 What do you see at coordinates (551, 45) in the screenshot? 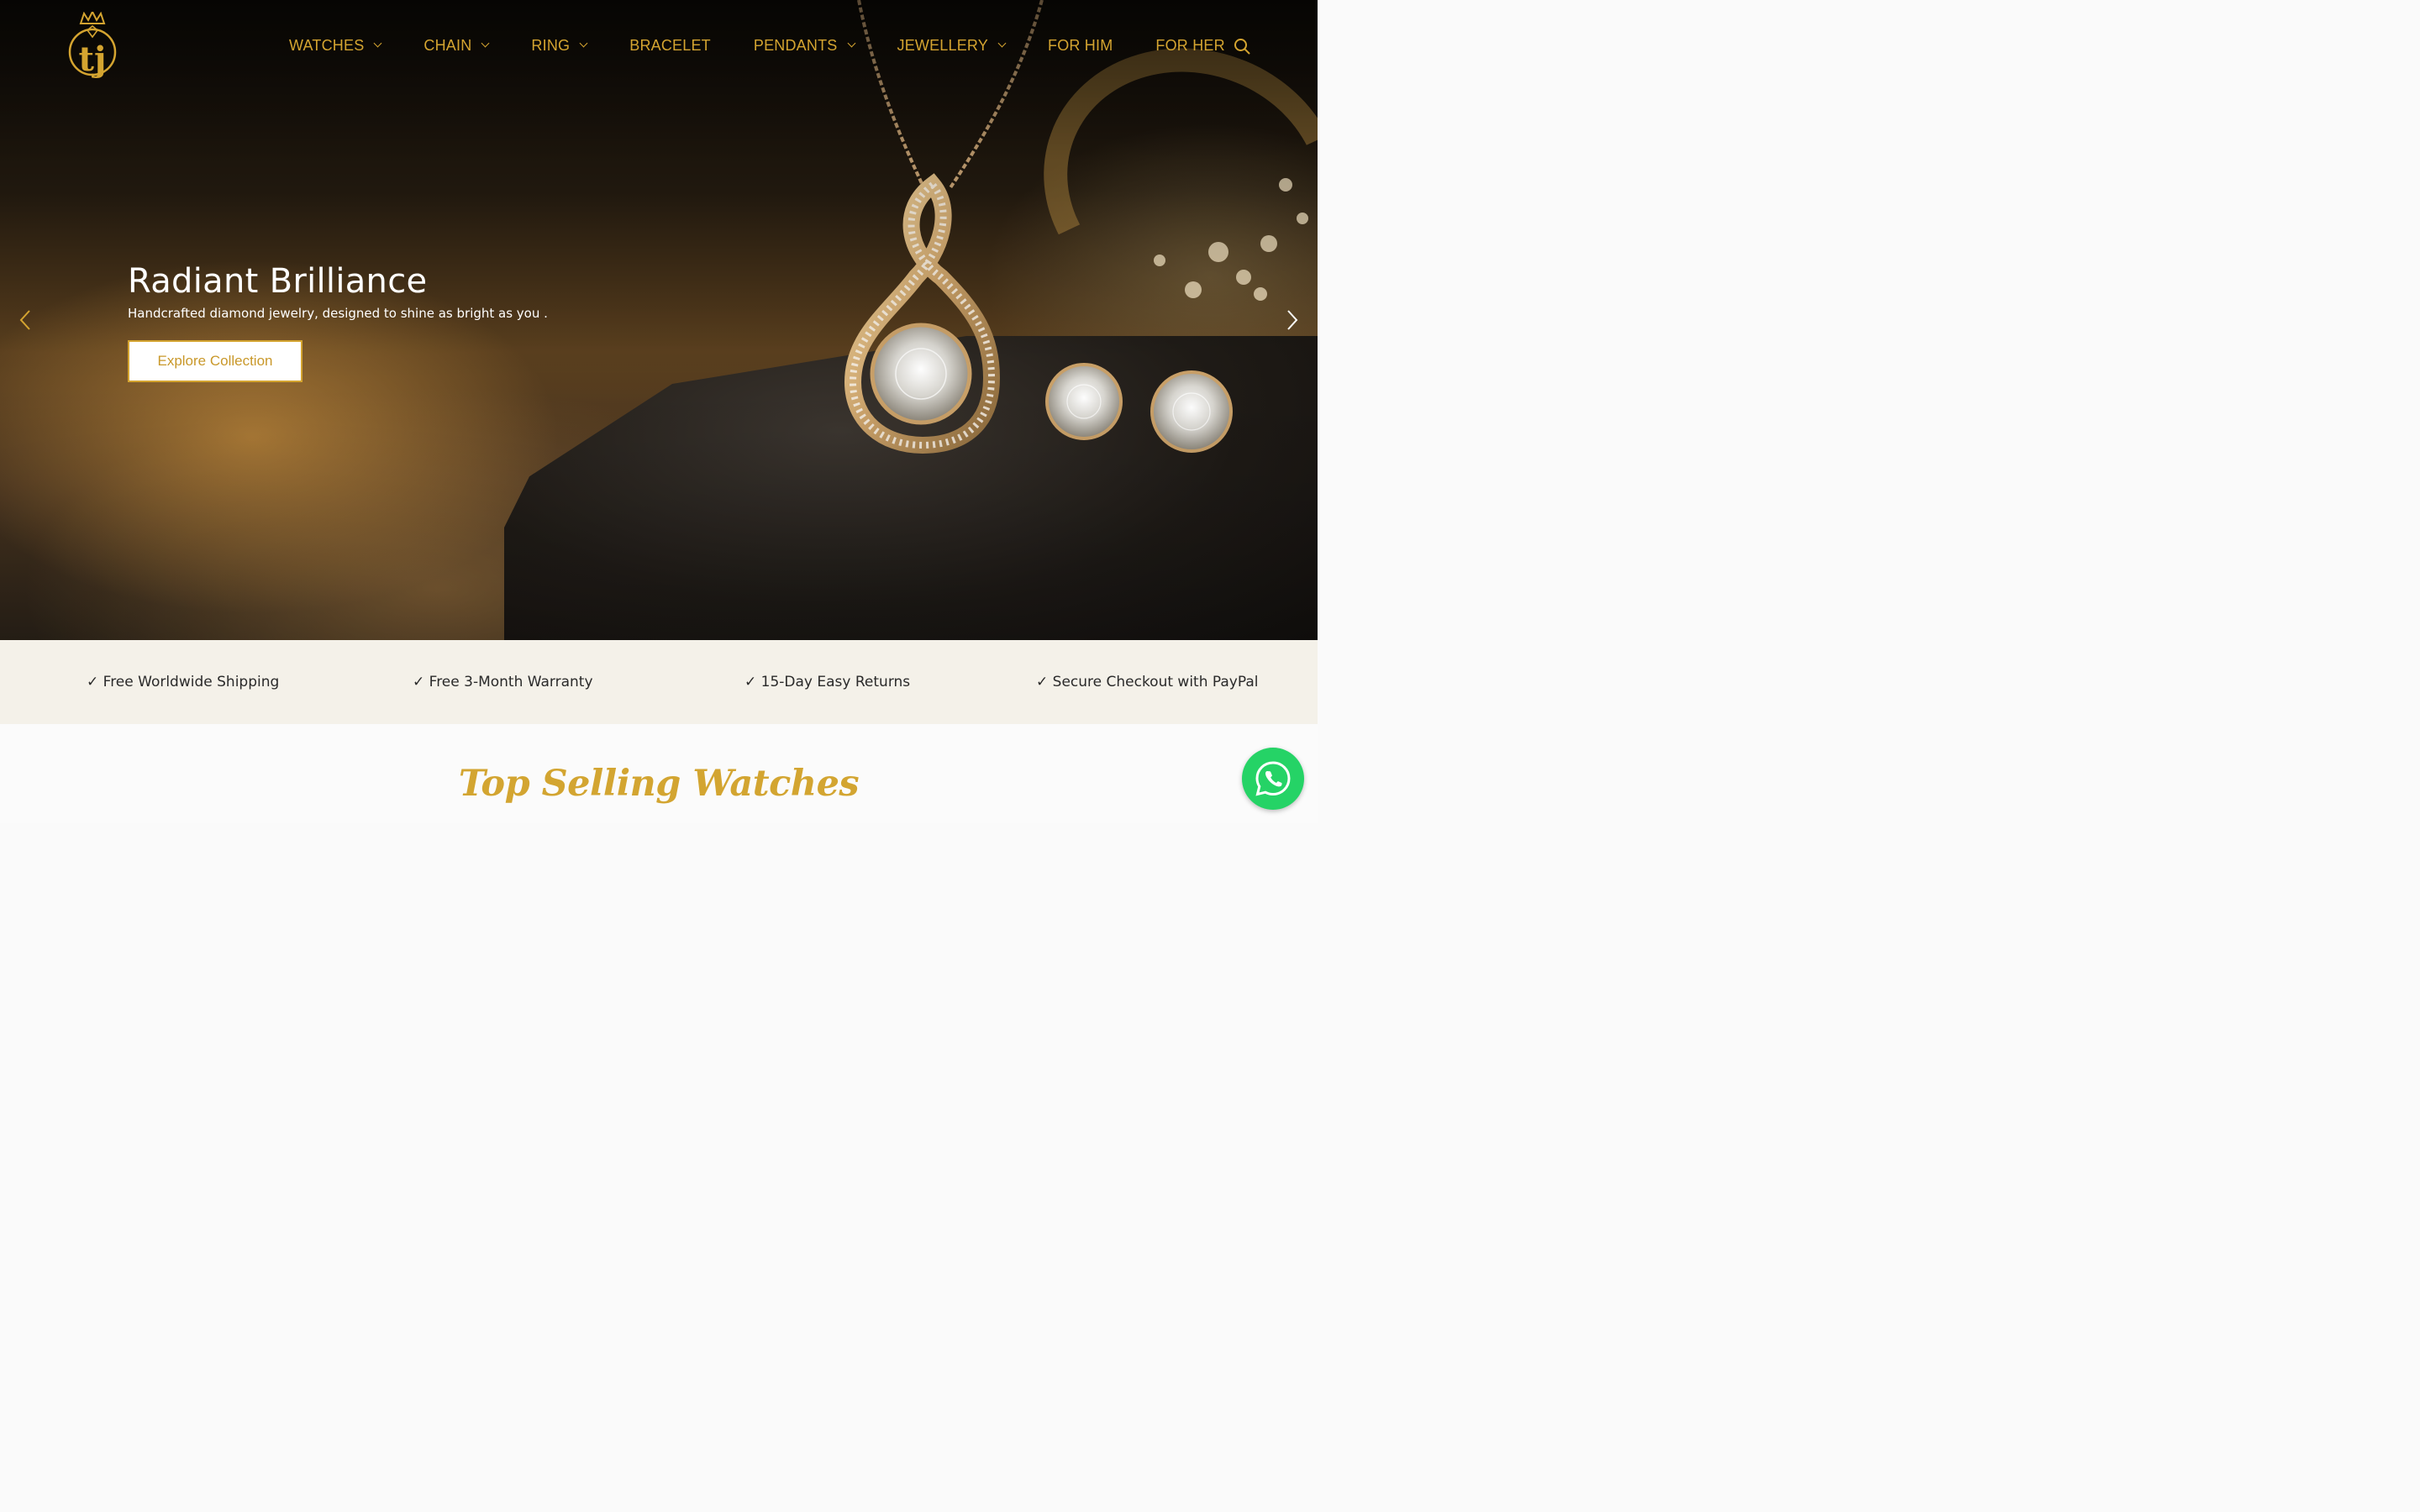
I see `menu-item-label: RING` at bounding box center [551, 45].